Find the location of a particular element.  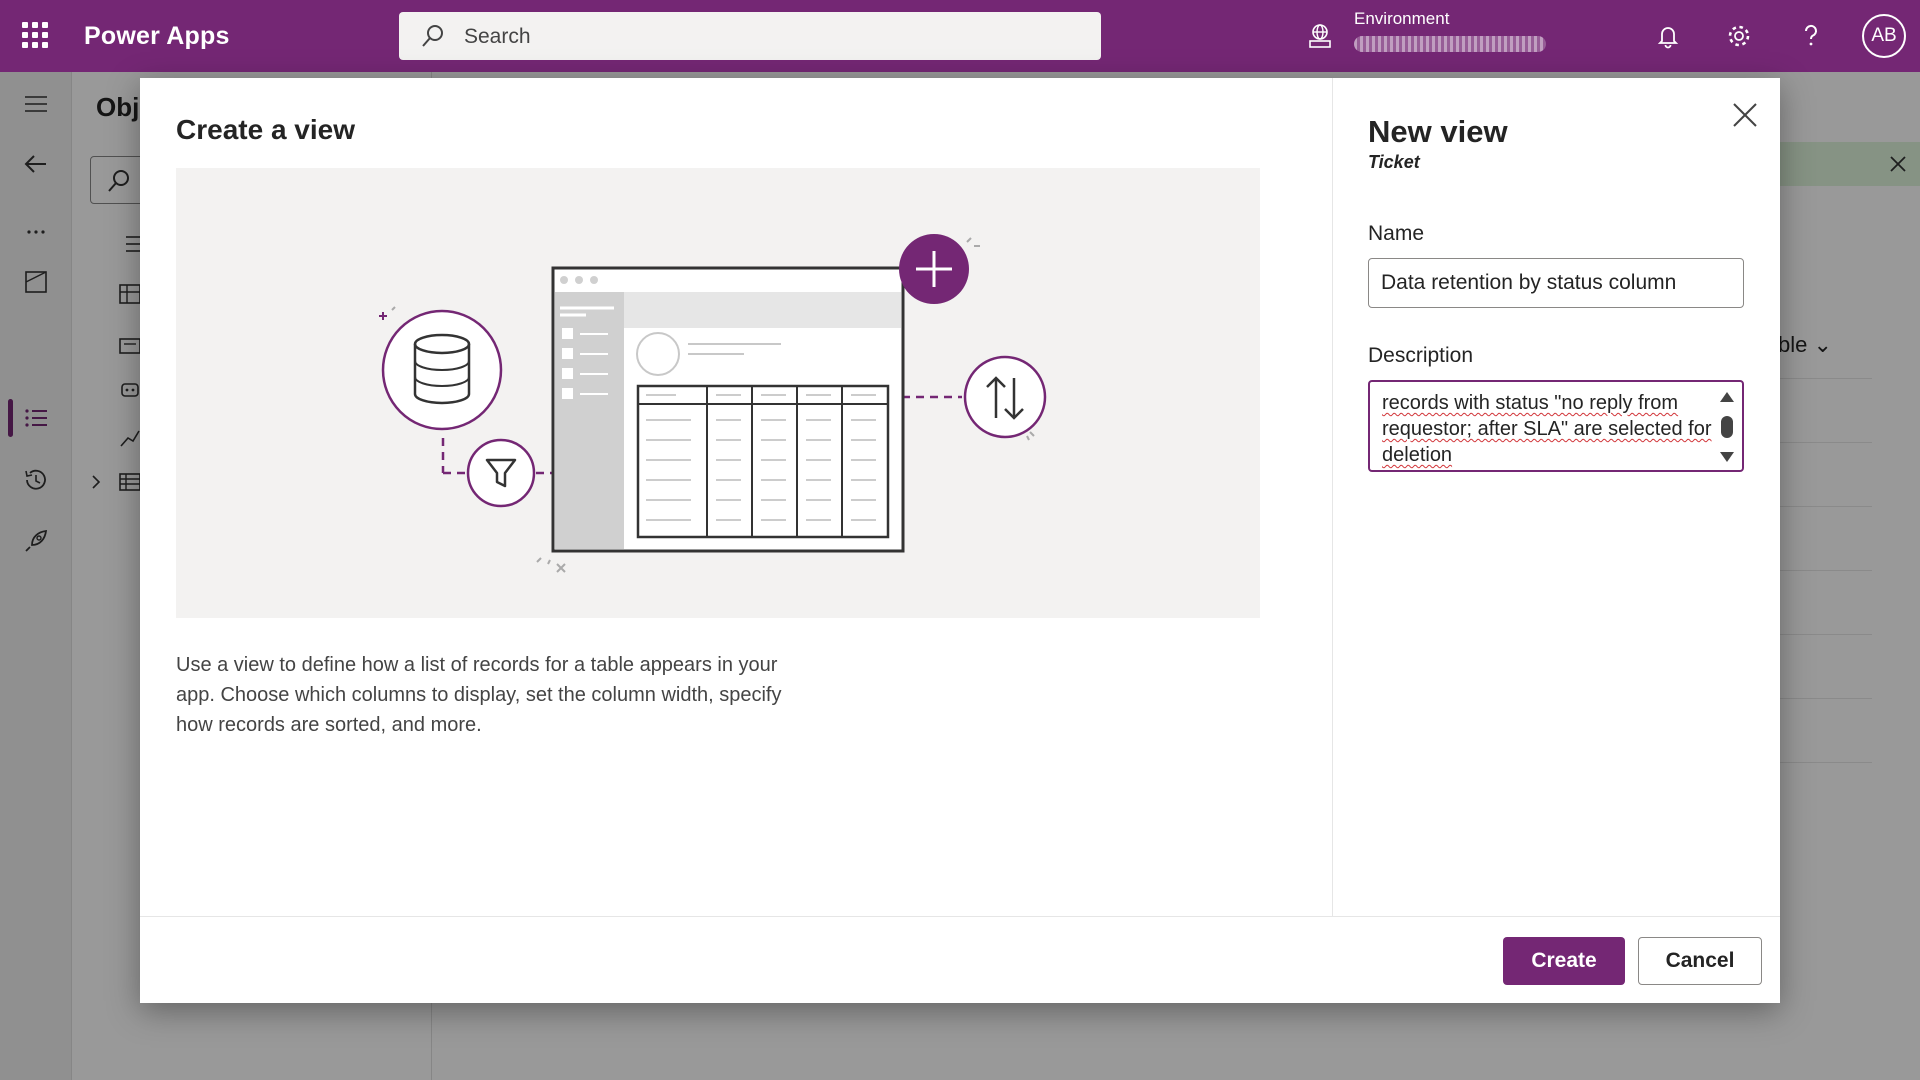

description-label: Description is located at coordinates (1421, 355).